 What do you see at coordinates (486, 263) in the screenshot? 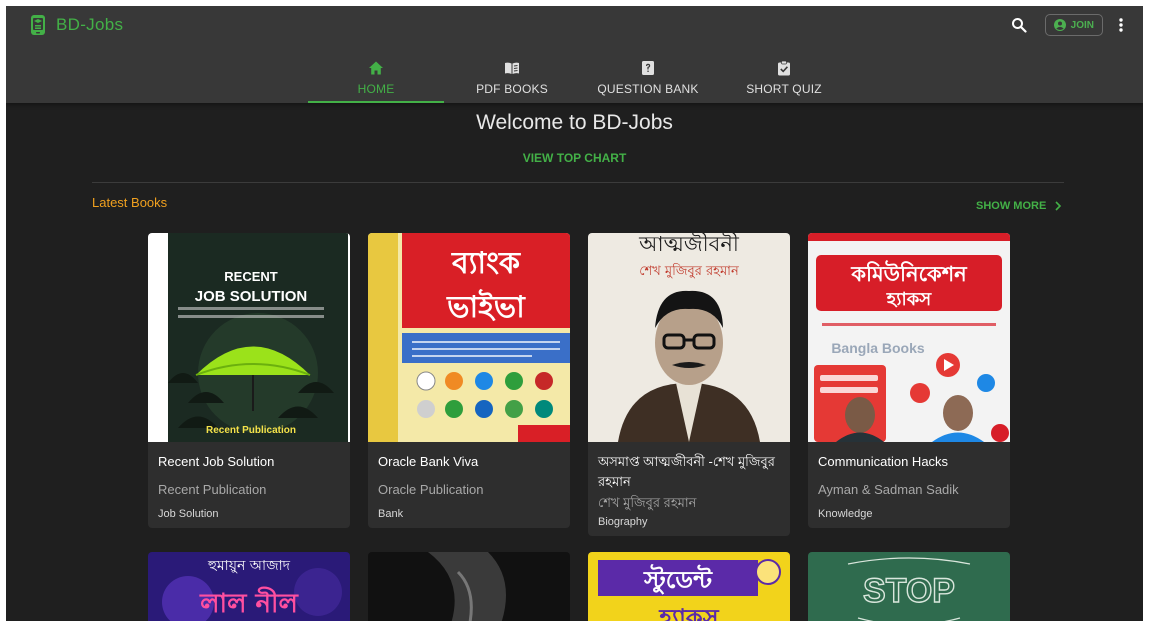
I see `cover-text: ব্যাংক` at bounding box center [486, 263].